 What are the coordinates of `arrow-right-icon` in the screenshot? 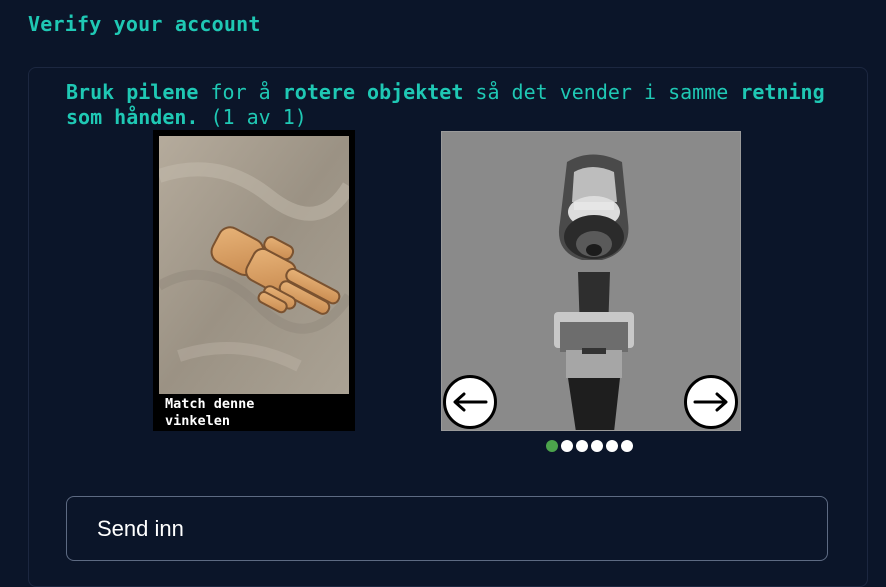 It's located at (710, 402).